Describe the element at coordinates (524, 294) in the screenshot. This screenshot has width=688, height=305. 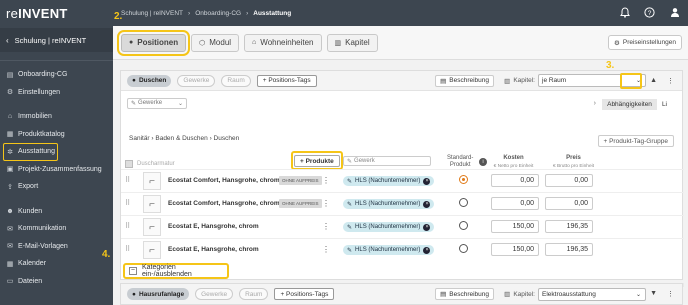
I see `kapitel-label: Kapitel:` at that location.